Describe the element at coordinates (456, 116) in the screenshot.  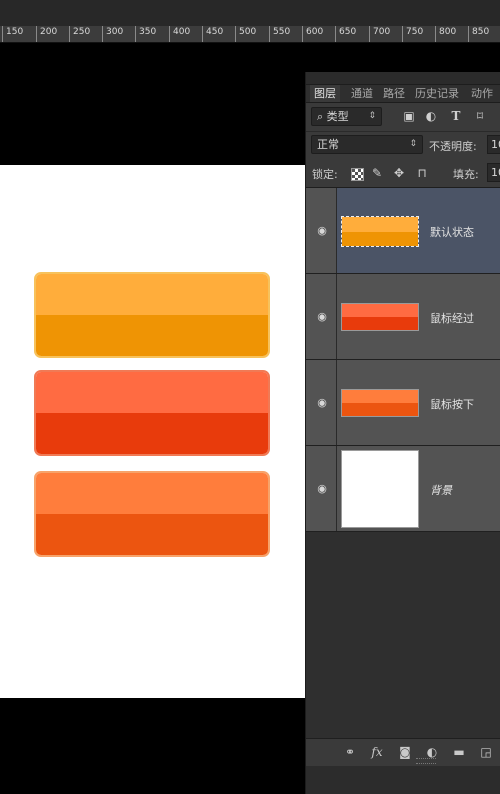
I see `text-filter-icon: T` at that location.